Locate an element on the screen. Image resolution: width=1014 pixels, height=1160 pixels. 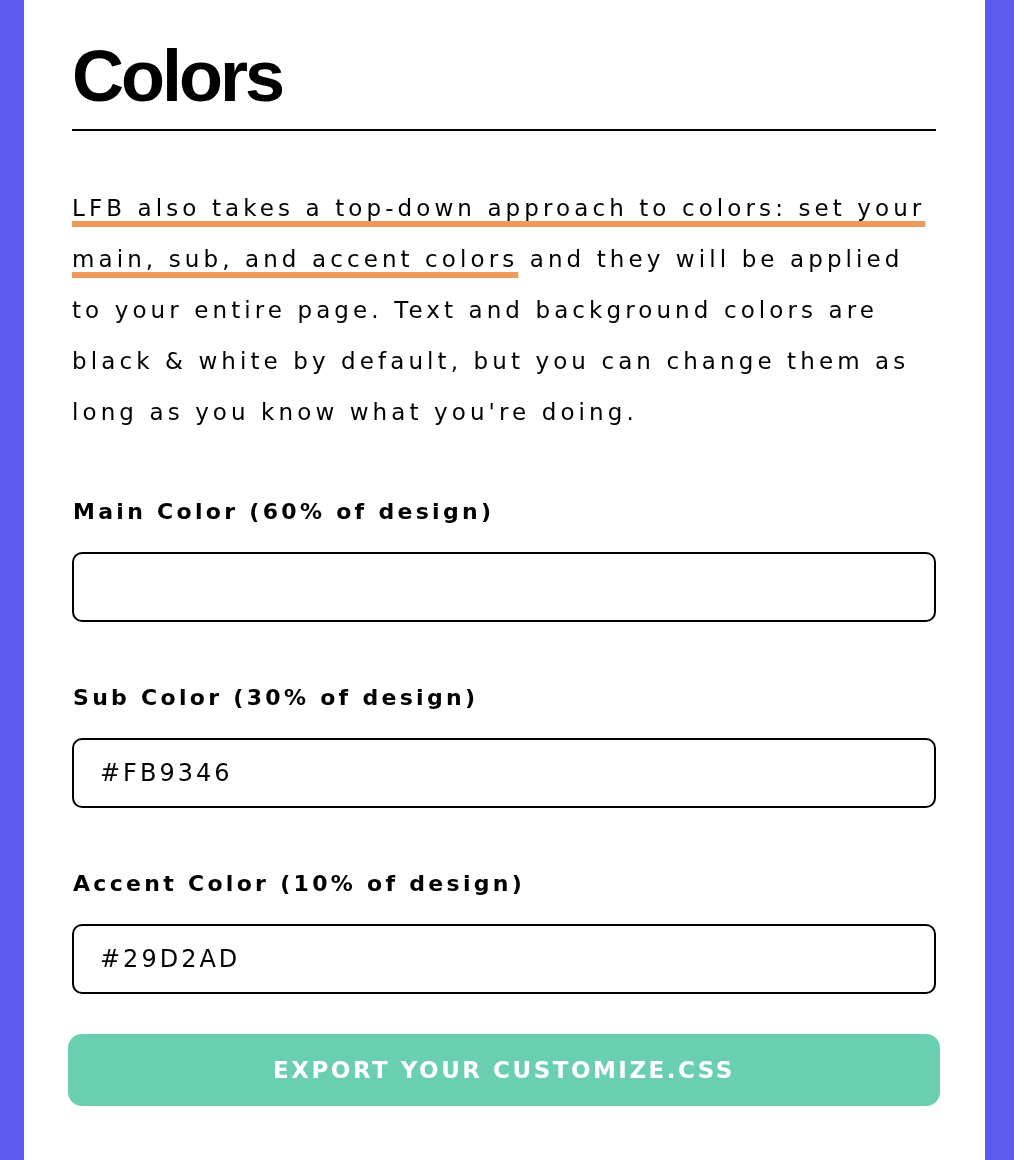
color-input-field: #FB9346 is located at coordinates (504, 773).